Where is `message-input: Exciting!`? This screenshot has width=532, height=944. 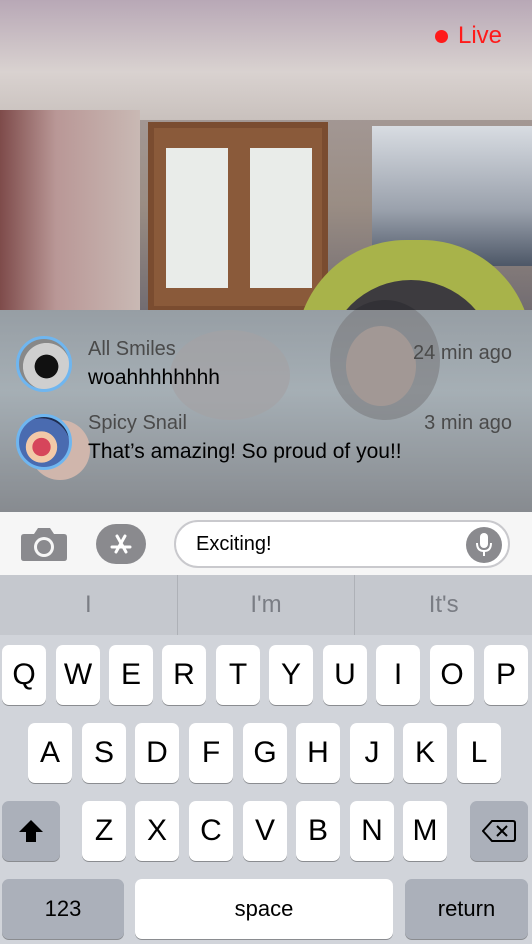
message-input: Exciting! is located at coordinates (342, 544).